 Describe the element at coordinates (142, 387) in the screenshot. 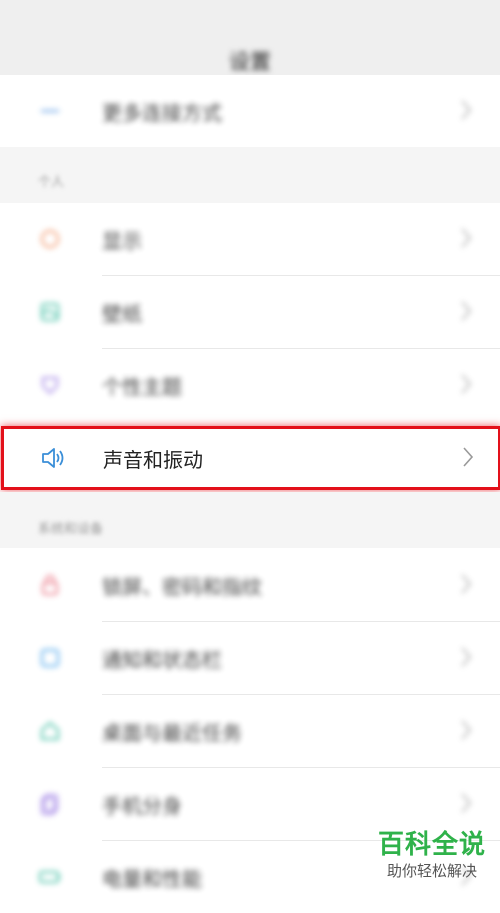

I see `settings-row-label: 个性主题` at that location.